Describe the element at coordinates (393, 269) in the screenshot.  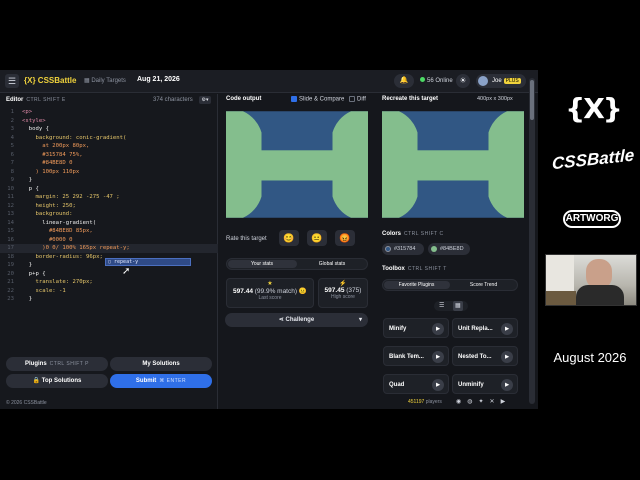
I see `toolbox-label: Toolbox` at that location.